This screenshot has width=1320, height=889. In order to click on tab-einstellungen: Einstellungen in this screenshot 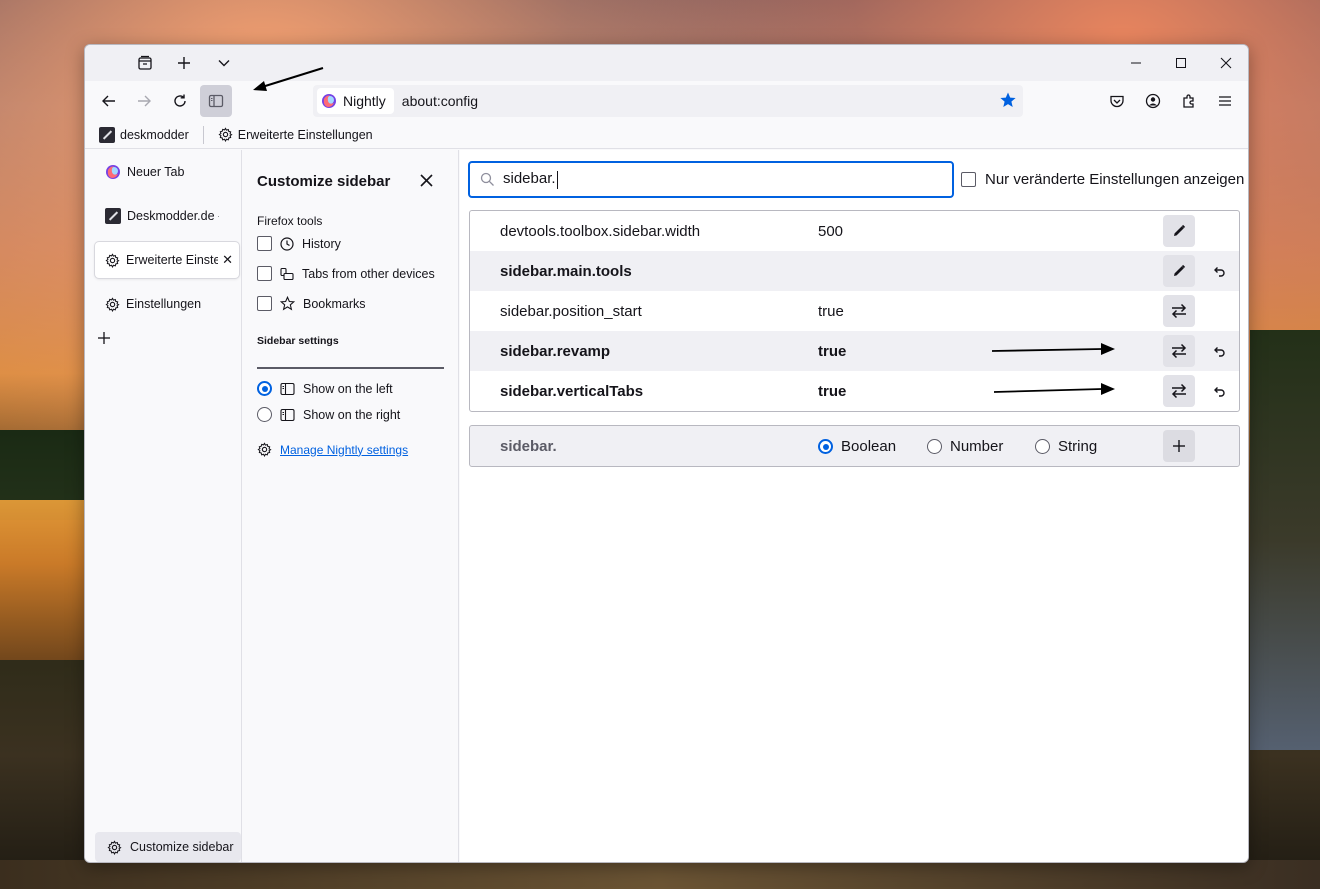, I will do `click(167, 304)`.